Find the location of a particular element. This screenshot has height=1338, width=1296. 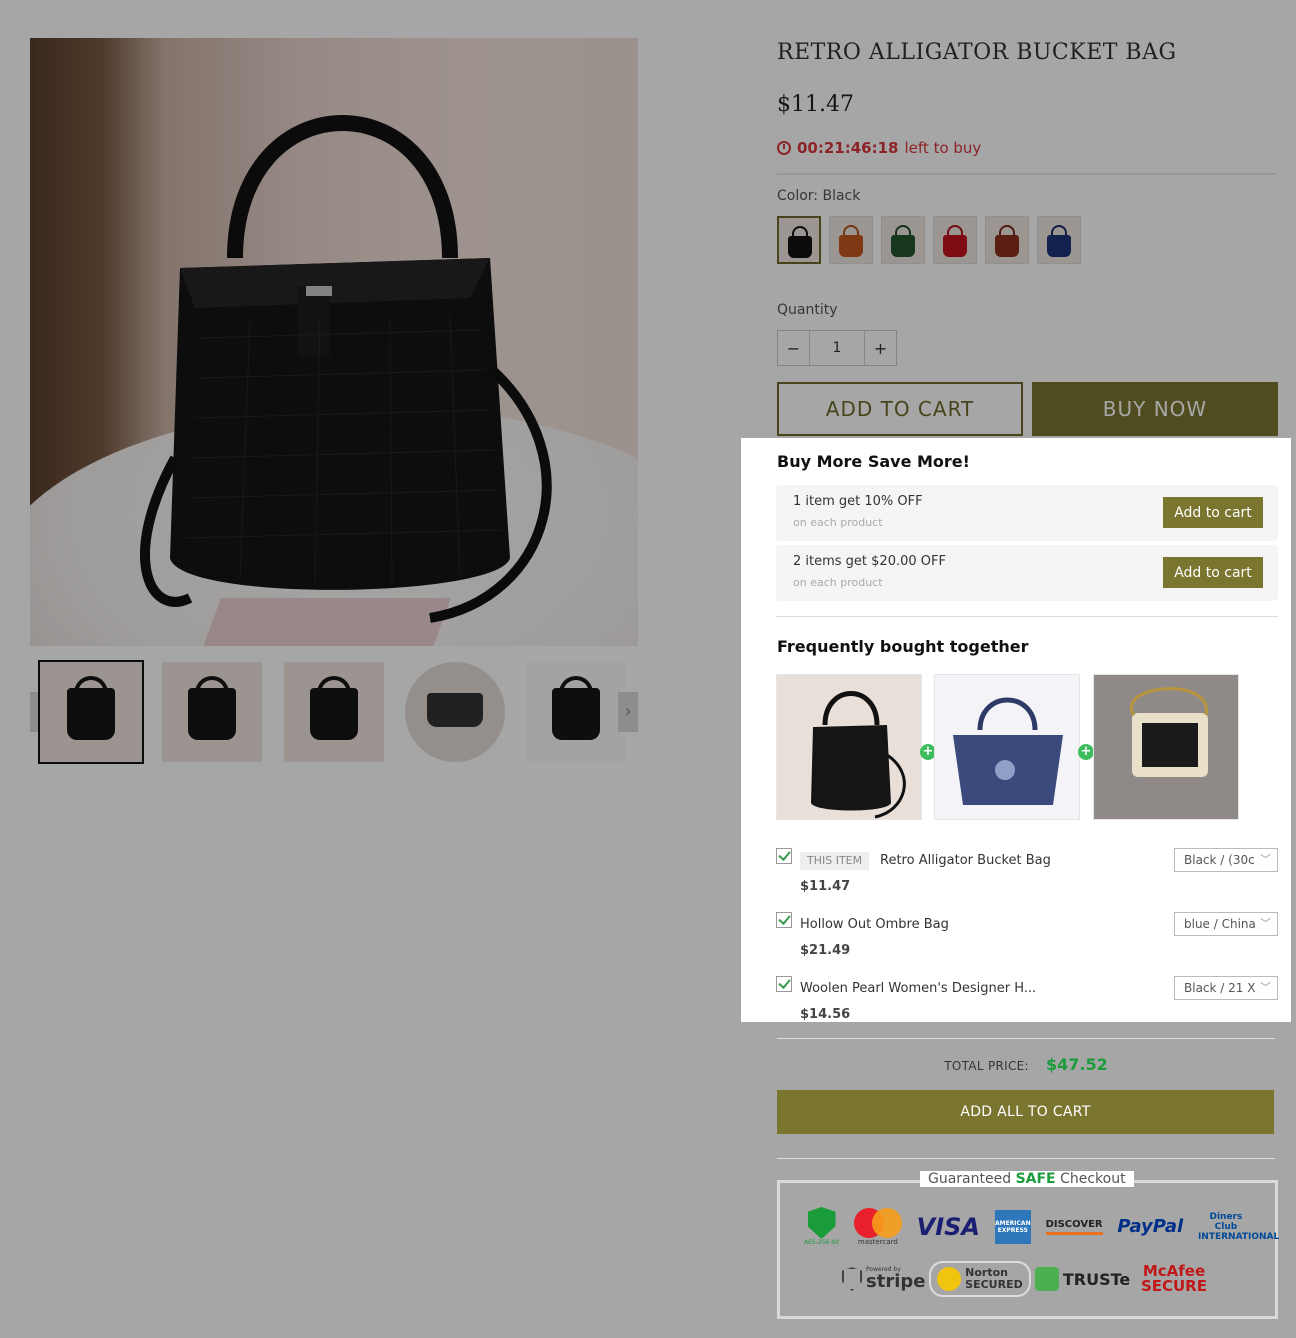

total-label: TOTAL PRICE: is located at coordinates (986, 1066).